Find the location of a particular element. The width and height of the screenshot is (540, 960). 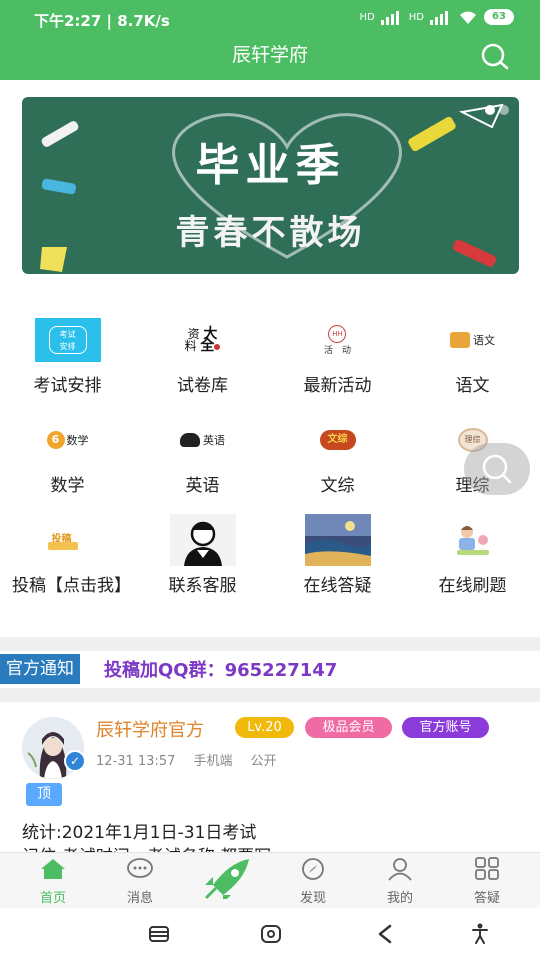

submit-icon: 投稿 is located at coordinates (68, 540).